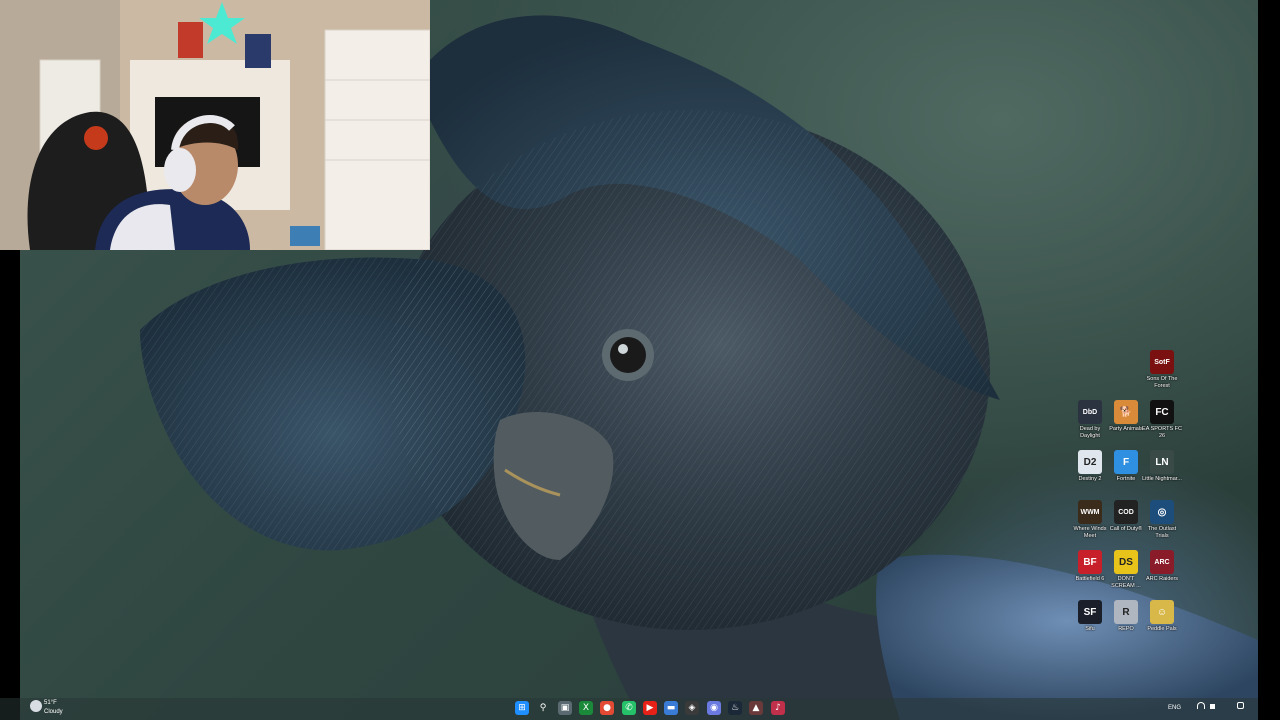  What do you see at coordinates (735, 708) in the screenshot?
I see `steam-app-icon: ♨` at bounding box center [735, 708].